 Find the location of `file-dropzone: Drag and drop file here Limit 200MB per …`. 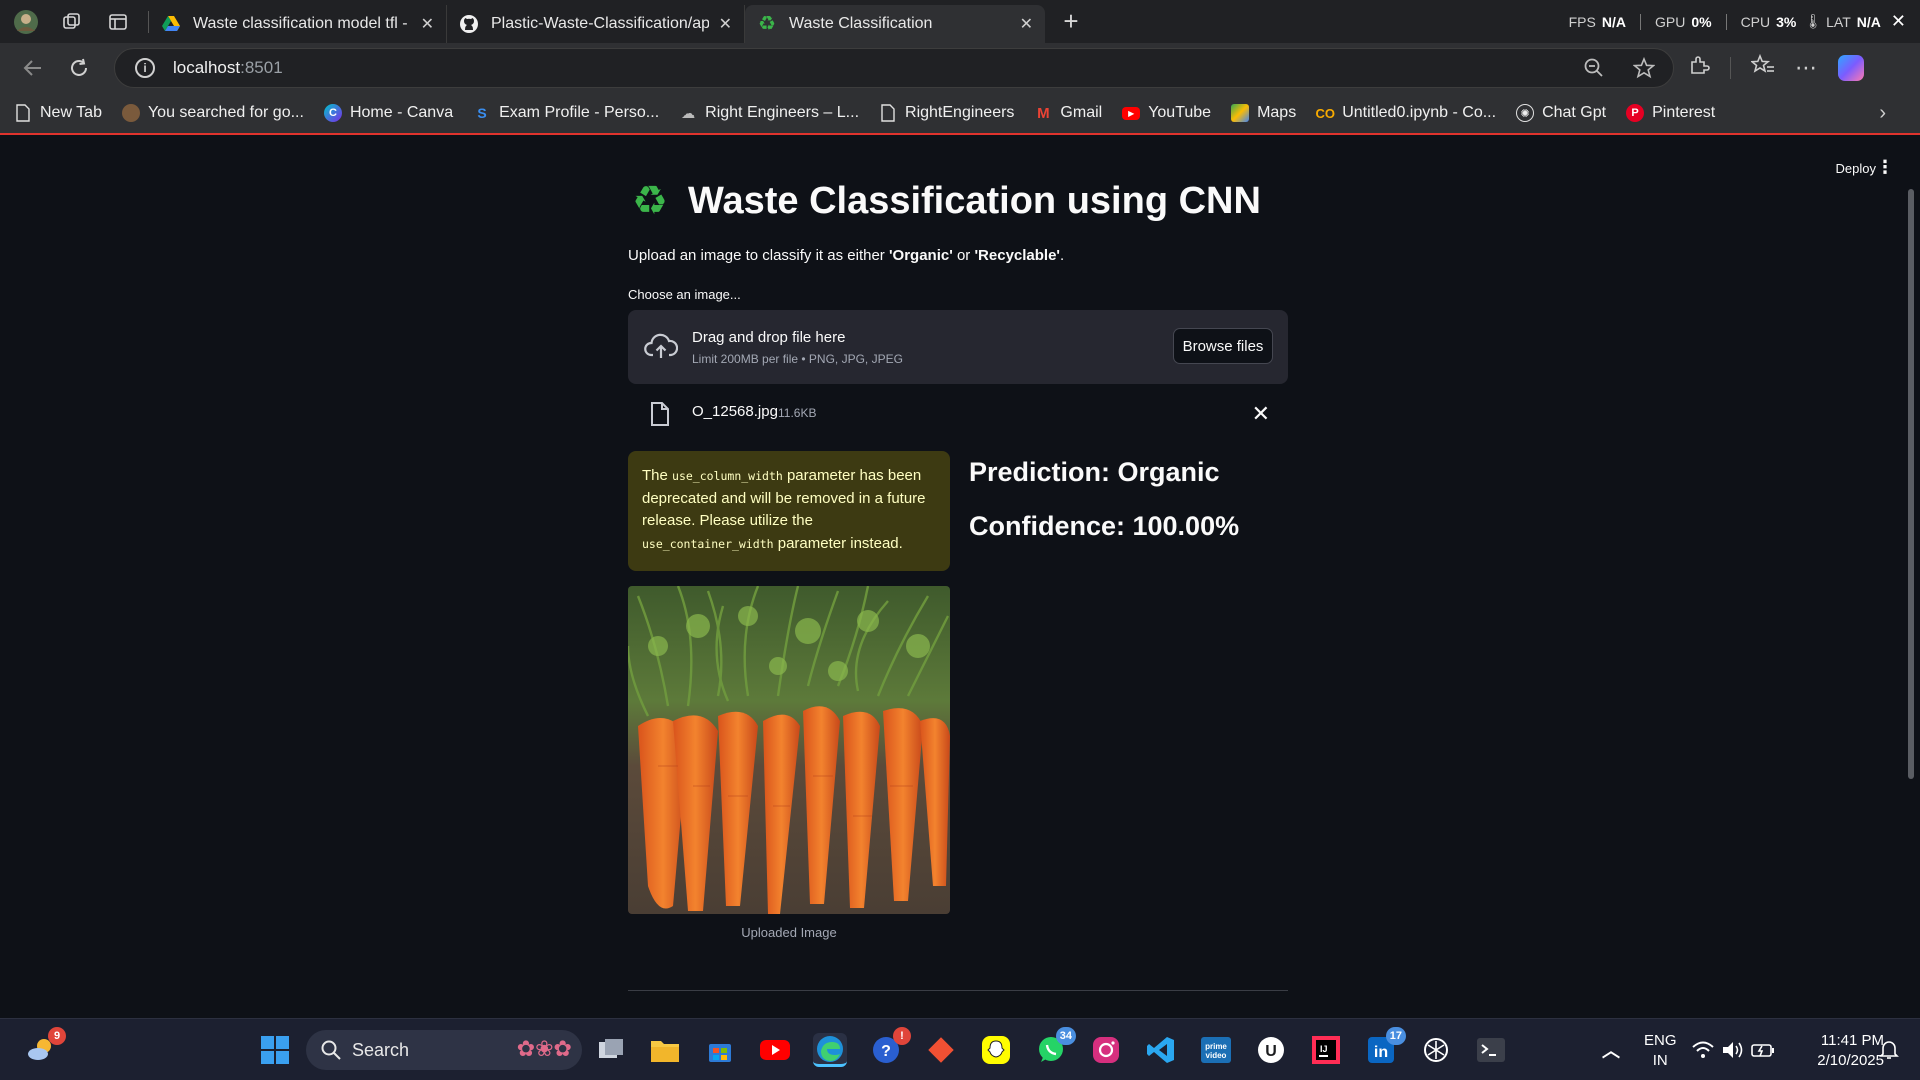

file-dropzone: Drag and drop file here Limit 200MB per … is located at coordinates (958, 347).